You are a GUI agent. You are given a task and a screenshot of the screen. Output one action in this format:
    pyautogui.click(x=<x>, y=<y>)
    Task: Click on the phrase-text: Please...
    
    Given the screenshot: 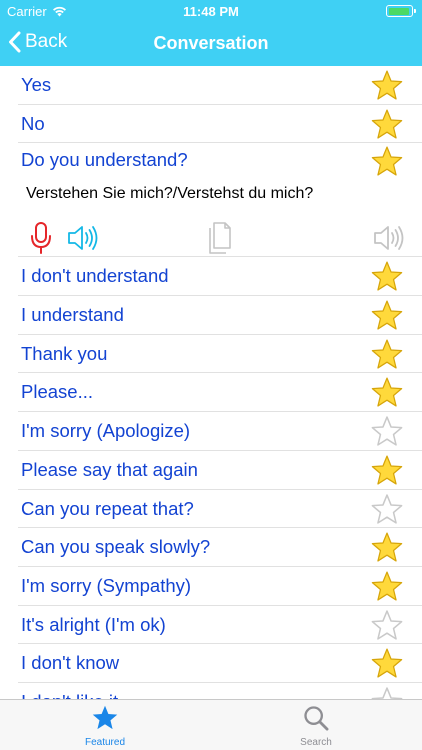 What is the action you would take?
    pyautogui.click(x=57, y=392)
    